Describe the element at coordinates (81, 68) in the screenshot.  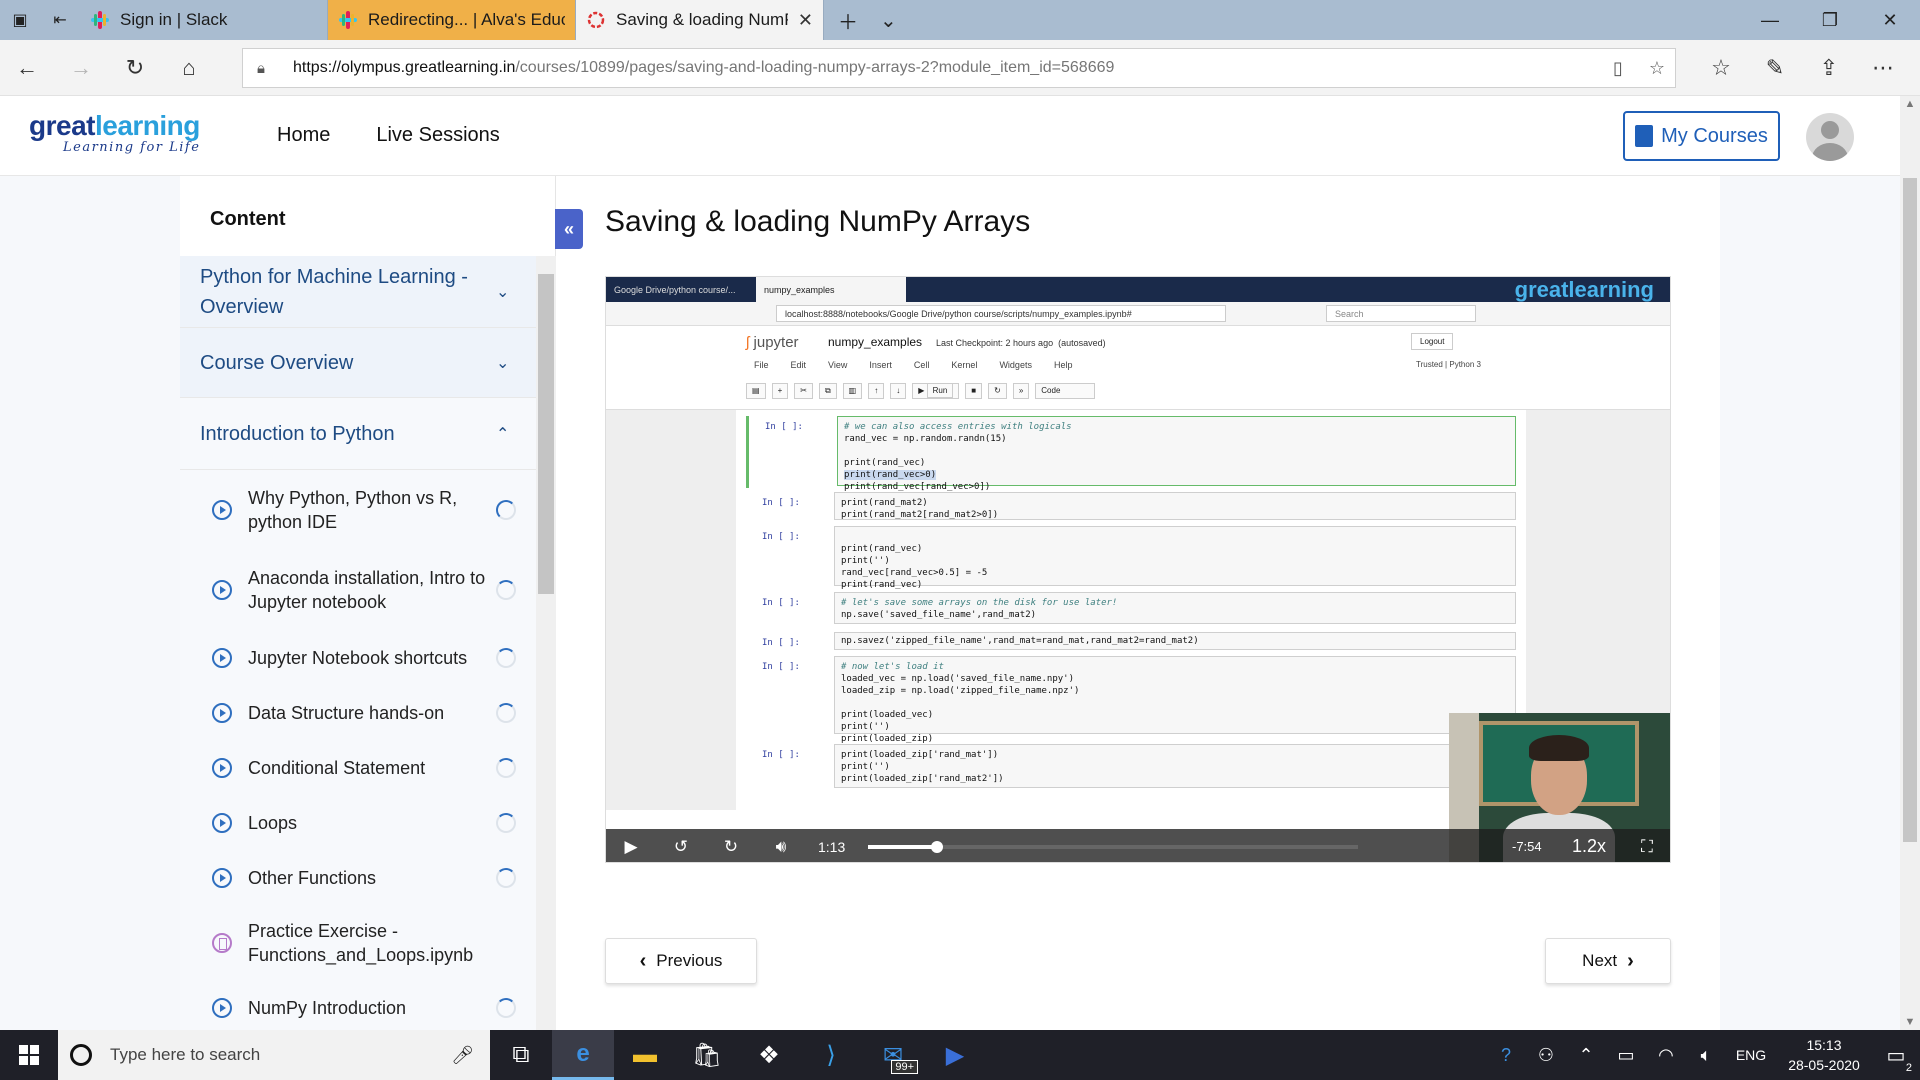
I see `forward-arrow-icon: →` at that location.